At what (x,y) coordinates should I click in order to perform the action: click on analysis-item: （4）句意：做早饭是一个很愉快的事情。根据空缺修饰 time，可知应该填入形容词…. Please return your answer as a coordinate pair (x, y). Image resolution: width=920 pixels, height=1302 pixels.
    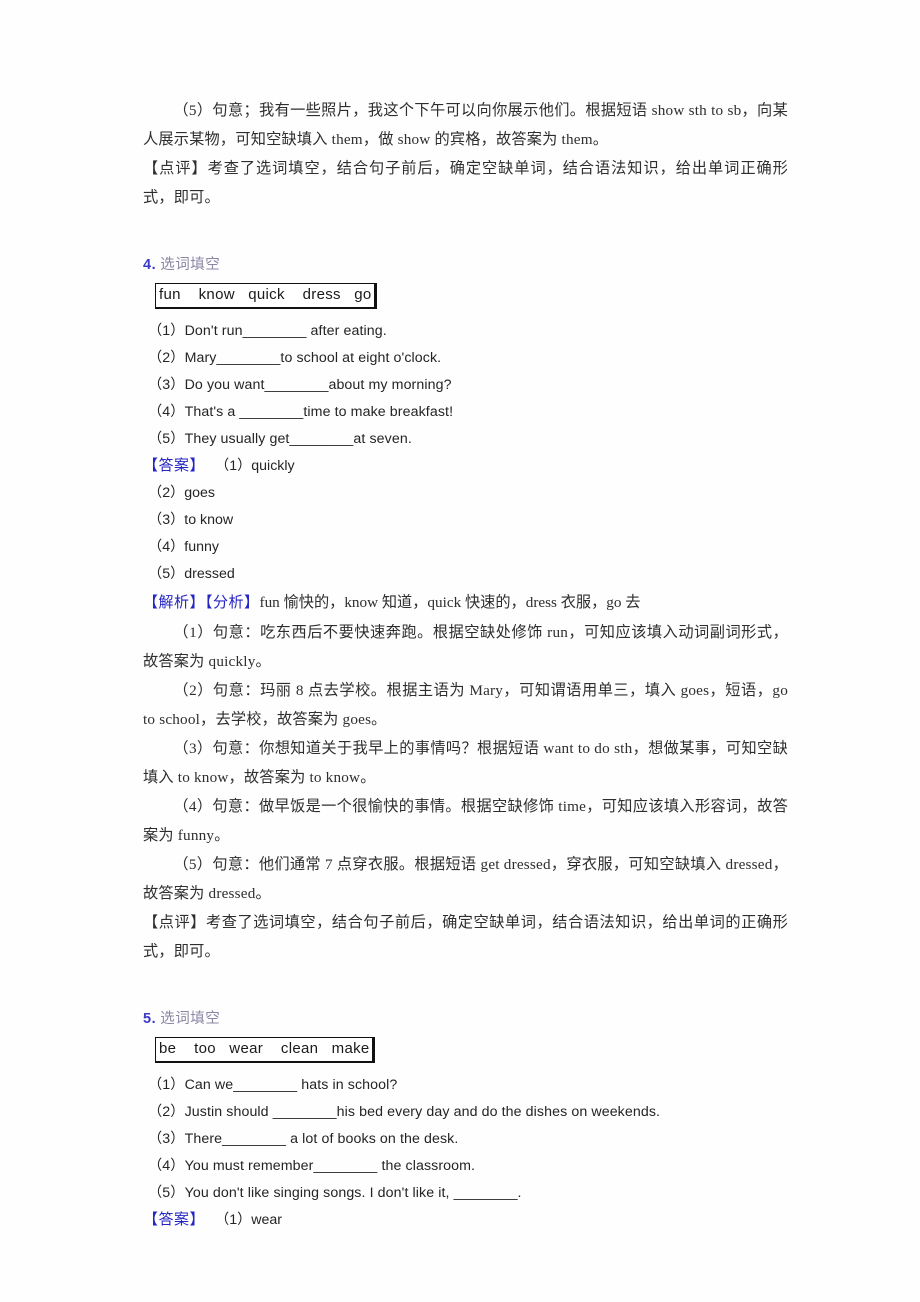
    Looking at the image, I should click on (465, 821).